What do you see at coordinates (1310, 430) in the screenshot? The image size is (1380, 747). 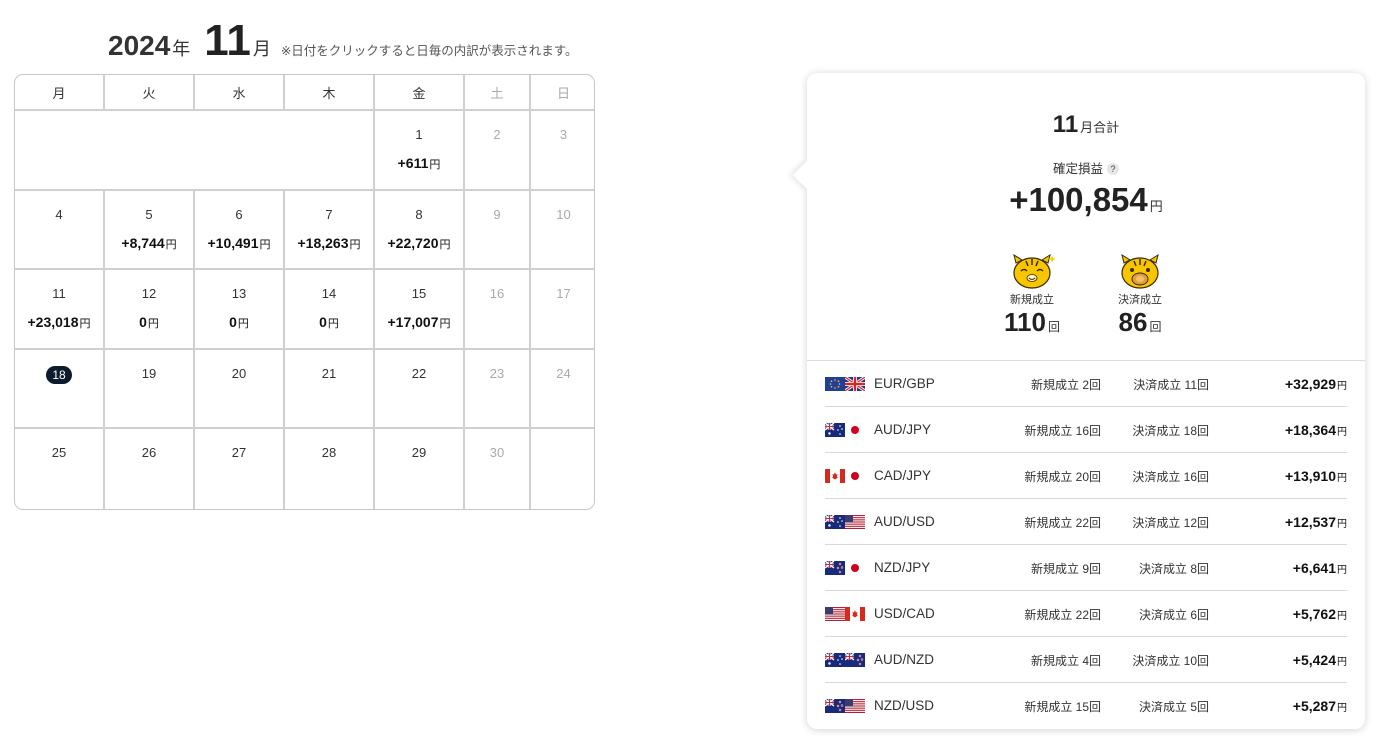 I see `pair-profit-value: +18,364` at bounding box center [1310, 430].